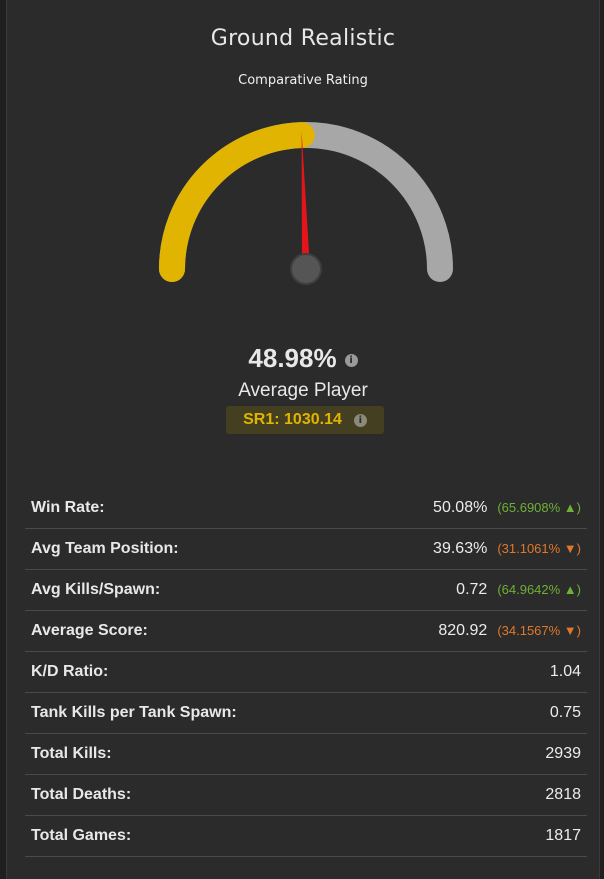 The image size is (604, 879). Describe the element at coordinates (305, 200) in the screenshot. I see `gauge-needle` at that location.